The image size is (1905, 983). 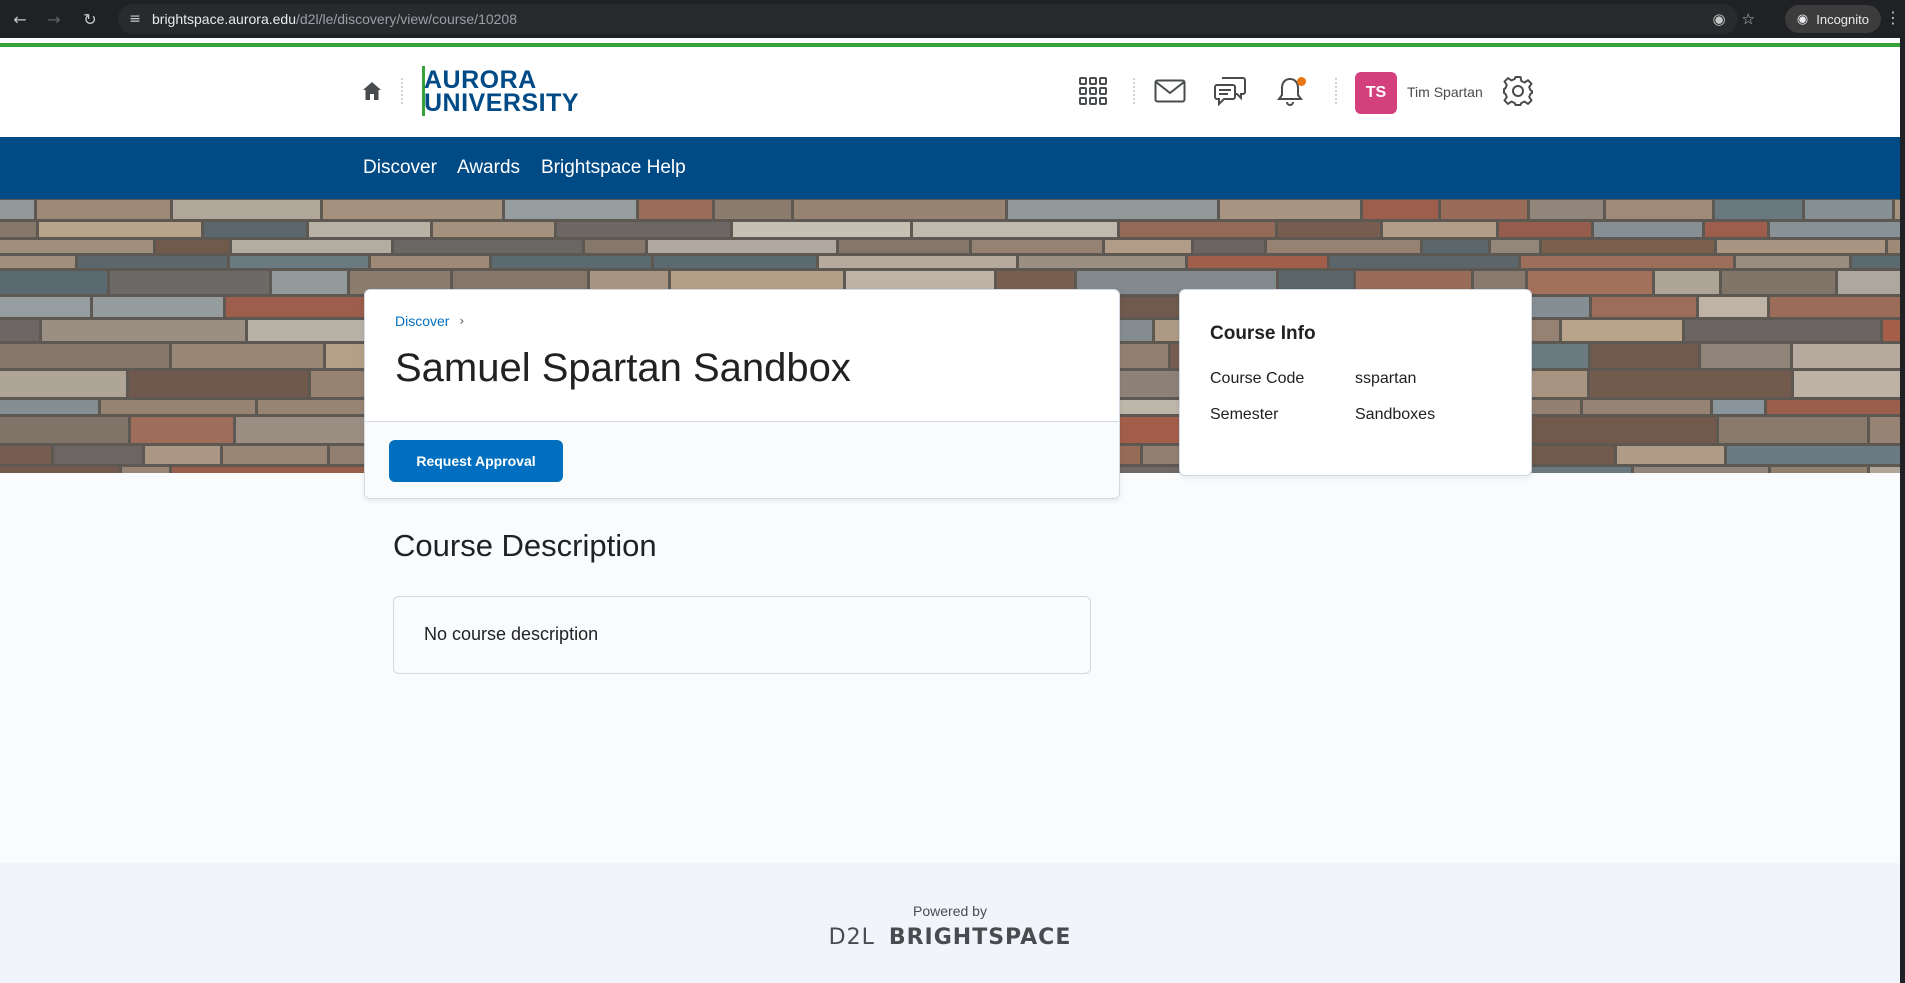 What do you see at coordinates (613, 168) in the screenshot?
I see `nav-item-brightspace-help: Brightspace Help` at bounding box center [613, 168].